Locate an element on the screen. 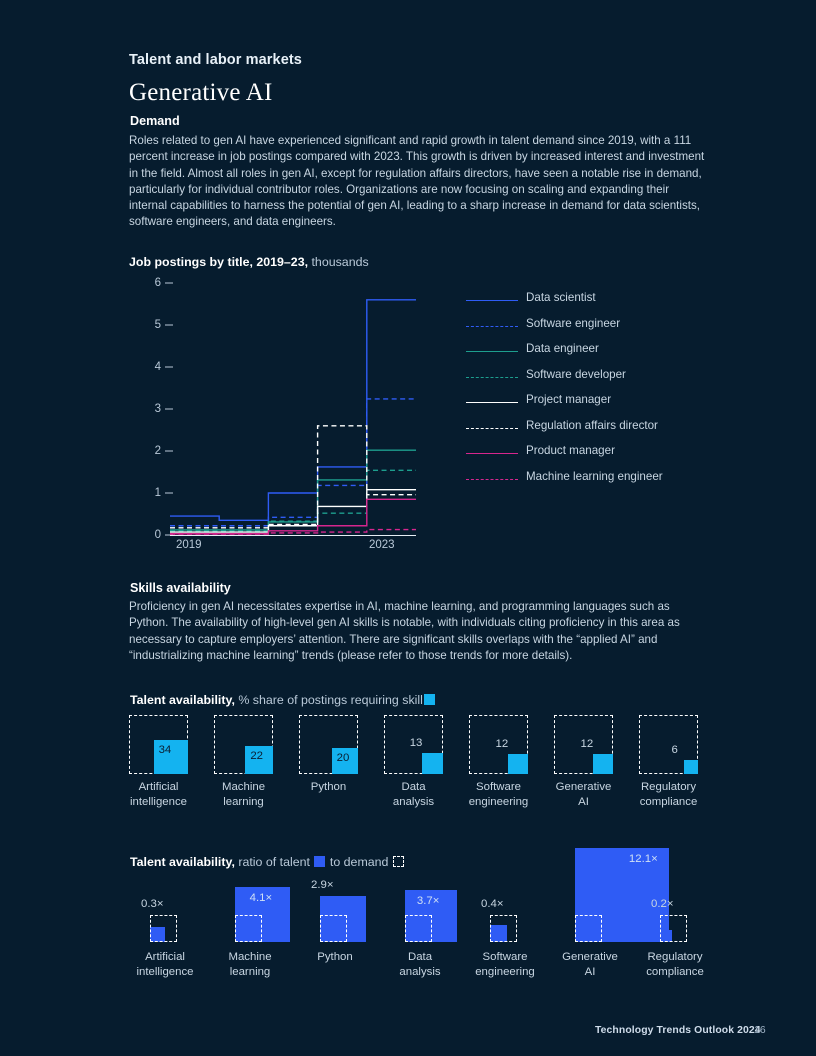  bar-cell: 22 Machine learning is located at coordinates (243, 769).